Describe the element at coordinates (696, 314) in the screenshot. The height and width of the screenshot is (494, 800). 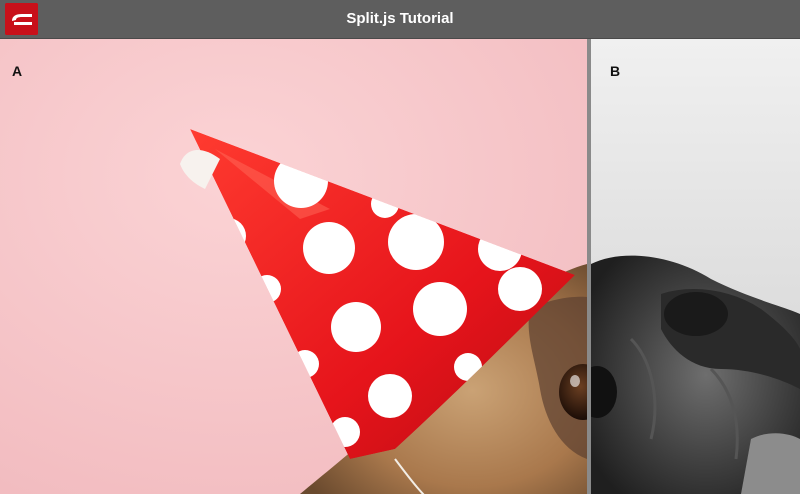
I see `pug-nose` at that location.